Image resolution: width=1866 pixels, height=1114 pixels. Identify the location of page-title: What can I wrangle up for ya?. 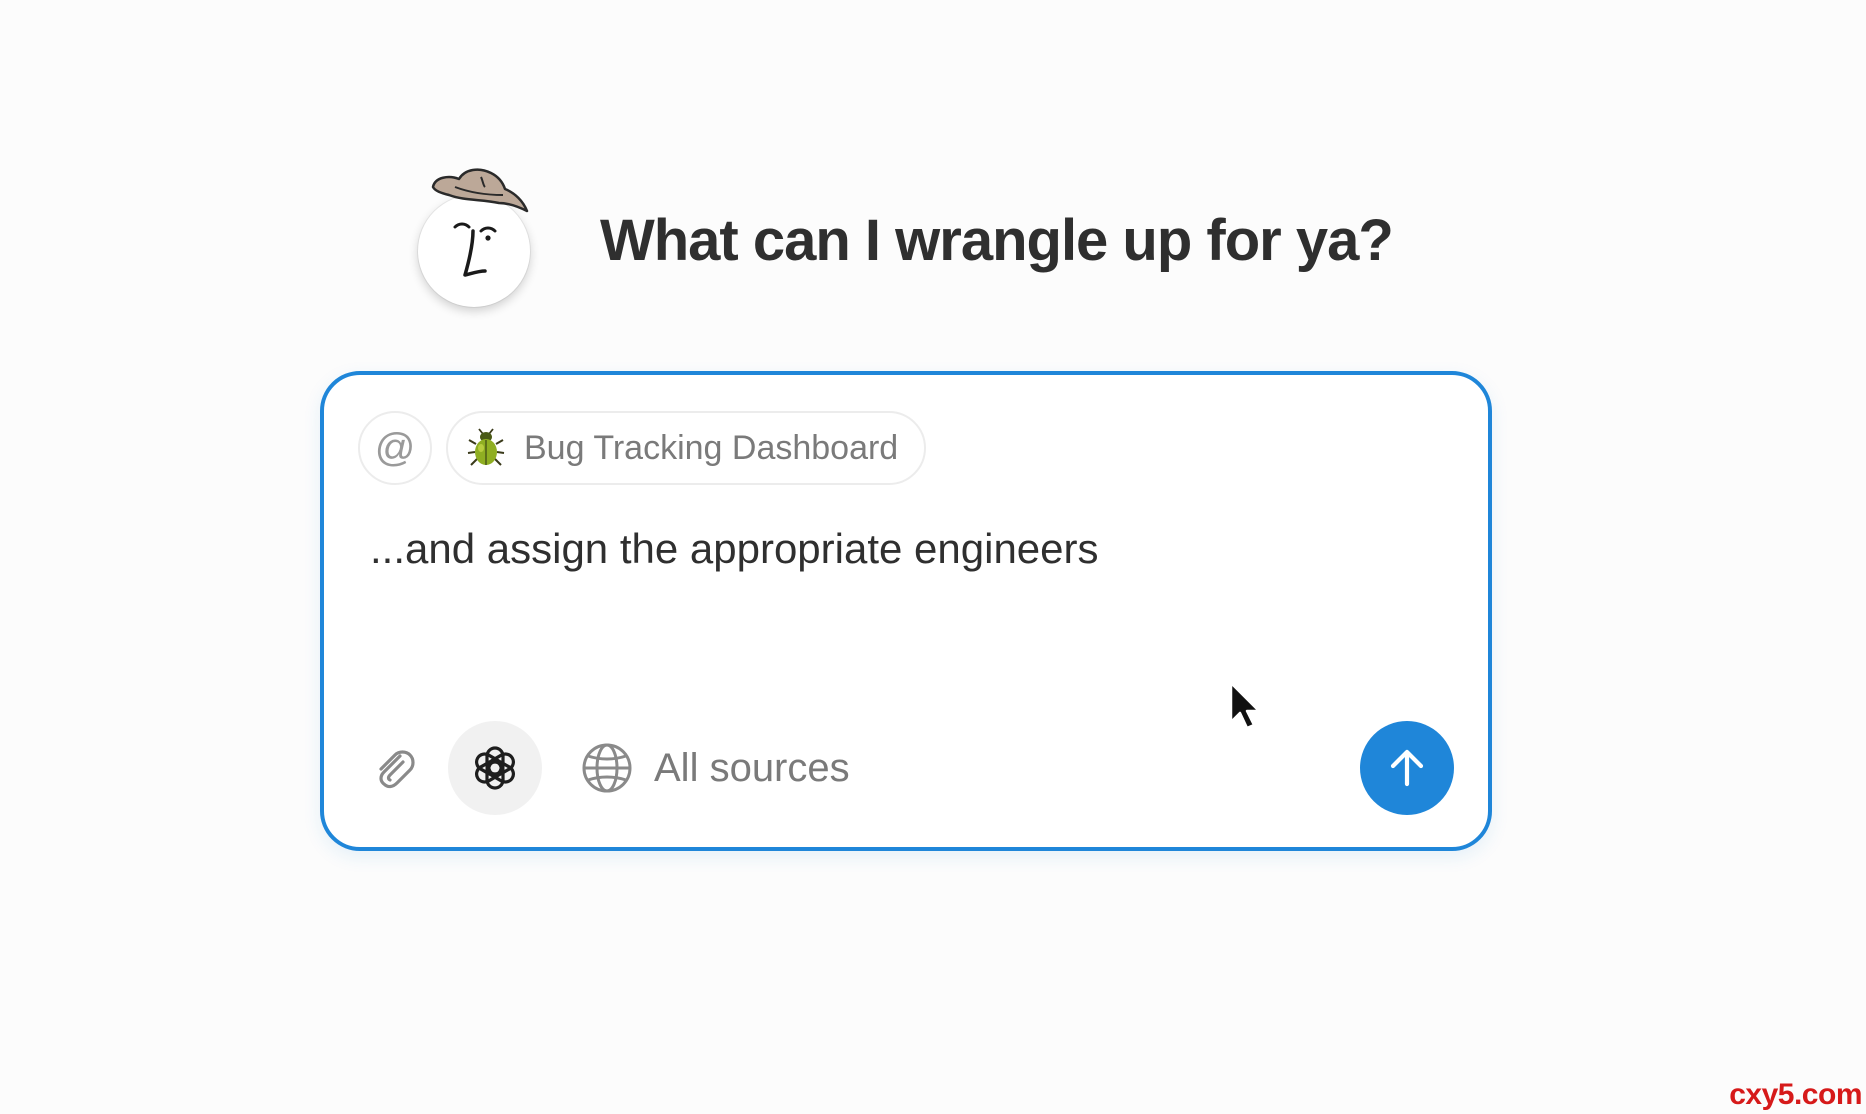
(997, 240).